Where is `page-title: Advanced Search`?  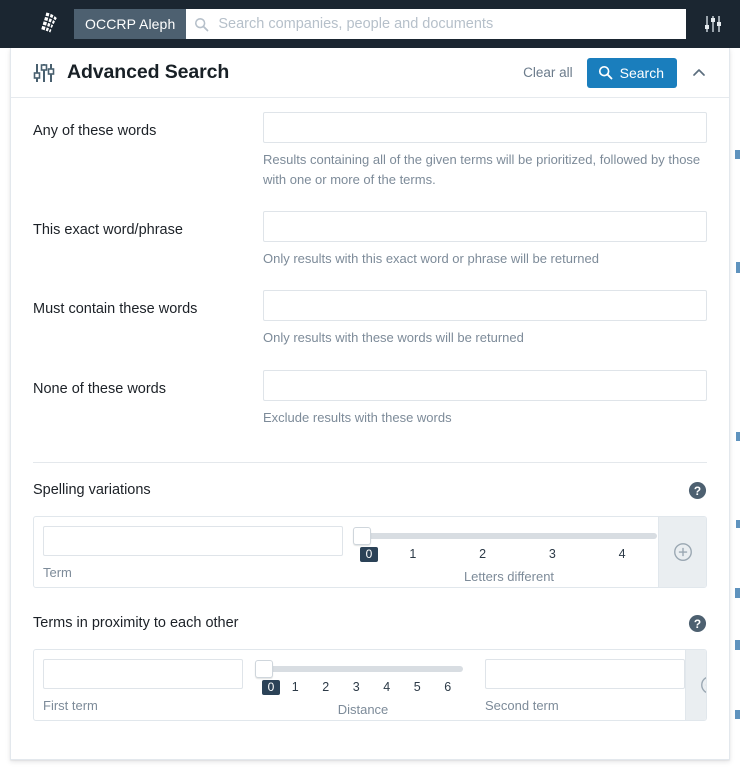 page-title: Advanced Search is located at coordinates (148, 72).